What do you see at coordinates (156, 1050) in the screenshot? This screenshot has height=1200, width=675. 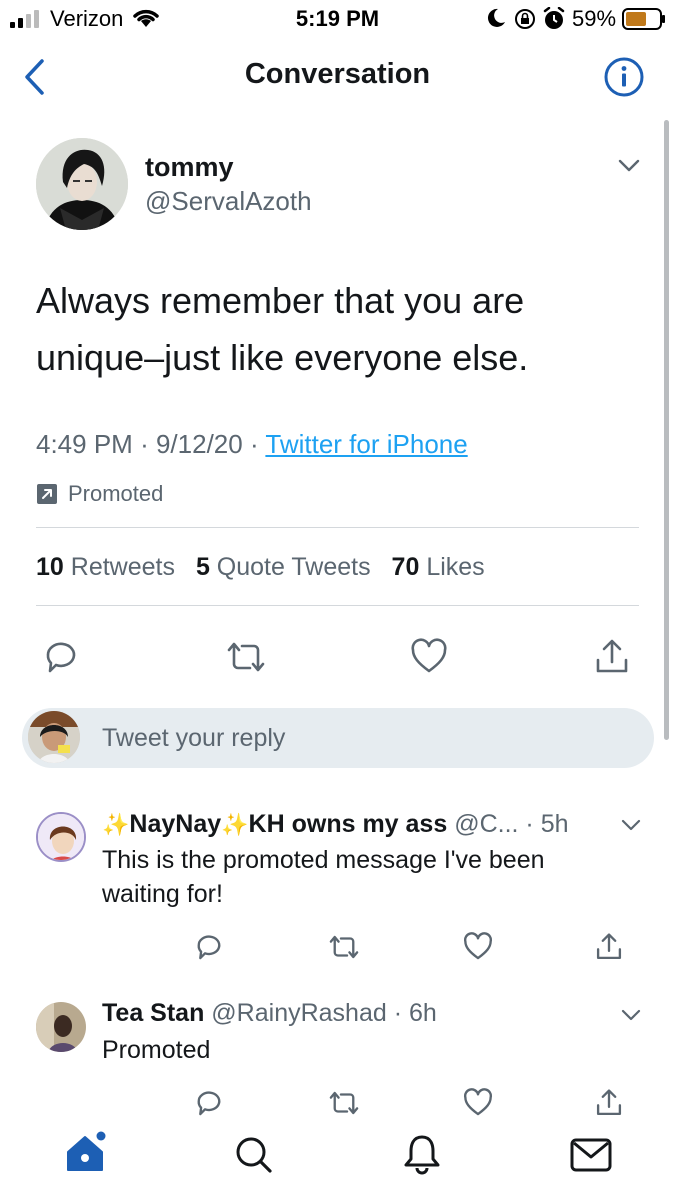 I see `reply-text: Promoted` at bounding box center [156, 1050].